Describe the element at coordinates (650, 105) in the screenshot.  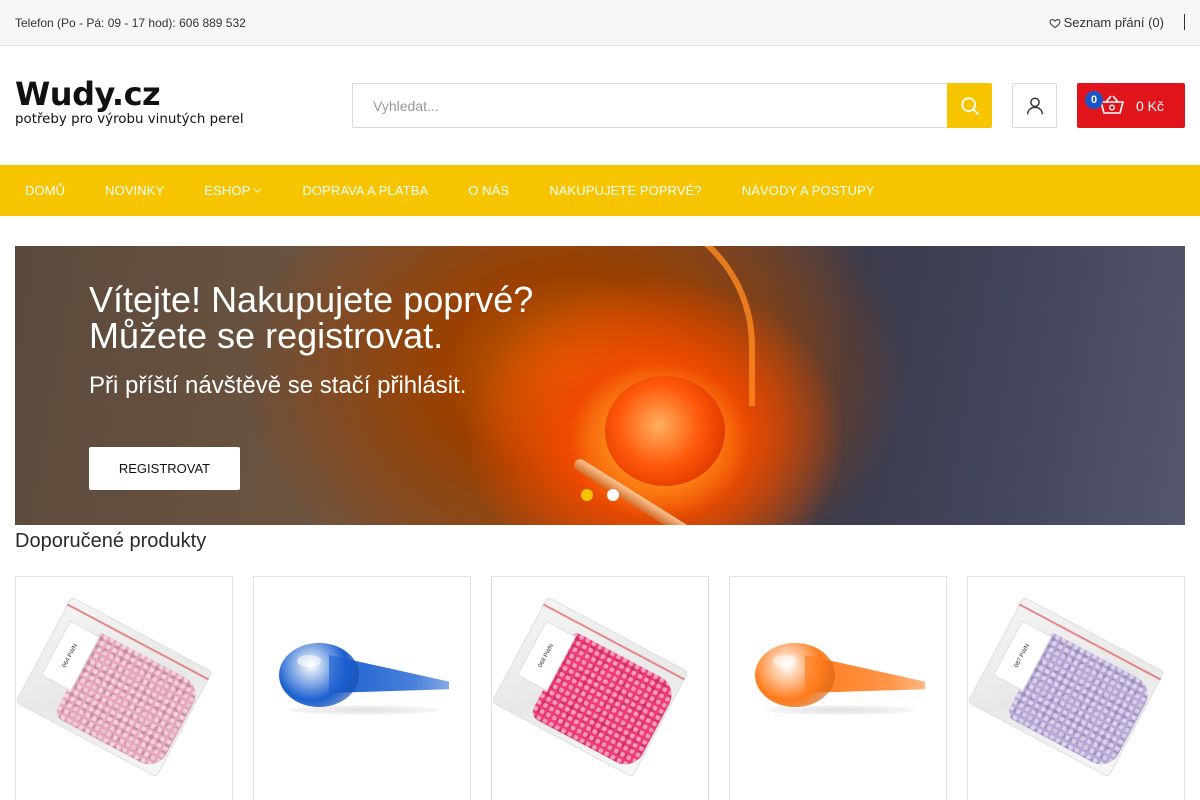
I see `search-input` at that location.